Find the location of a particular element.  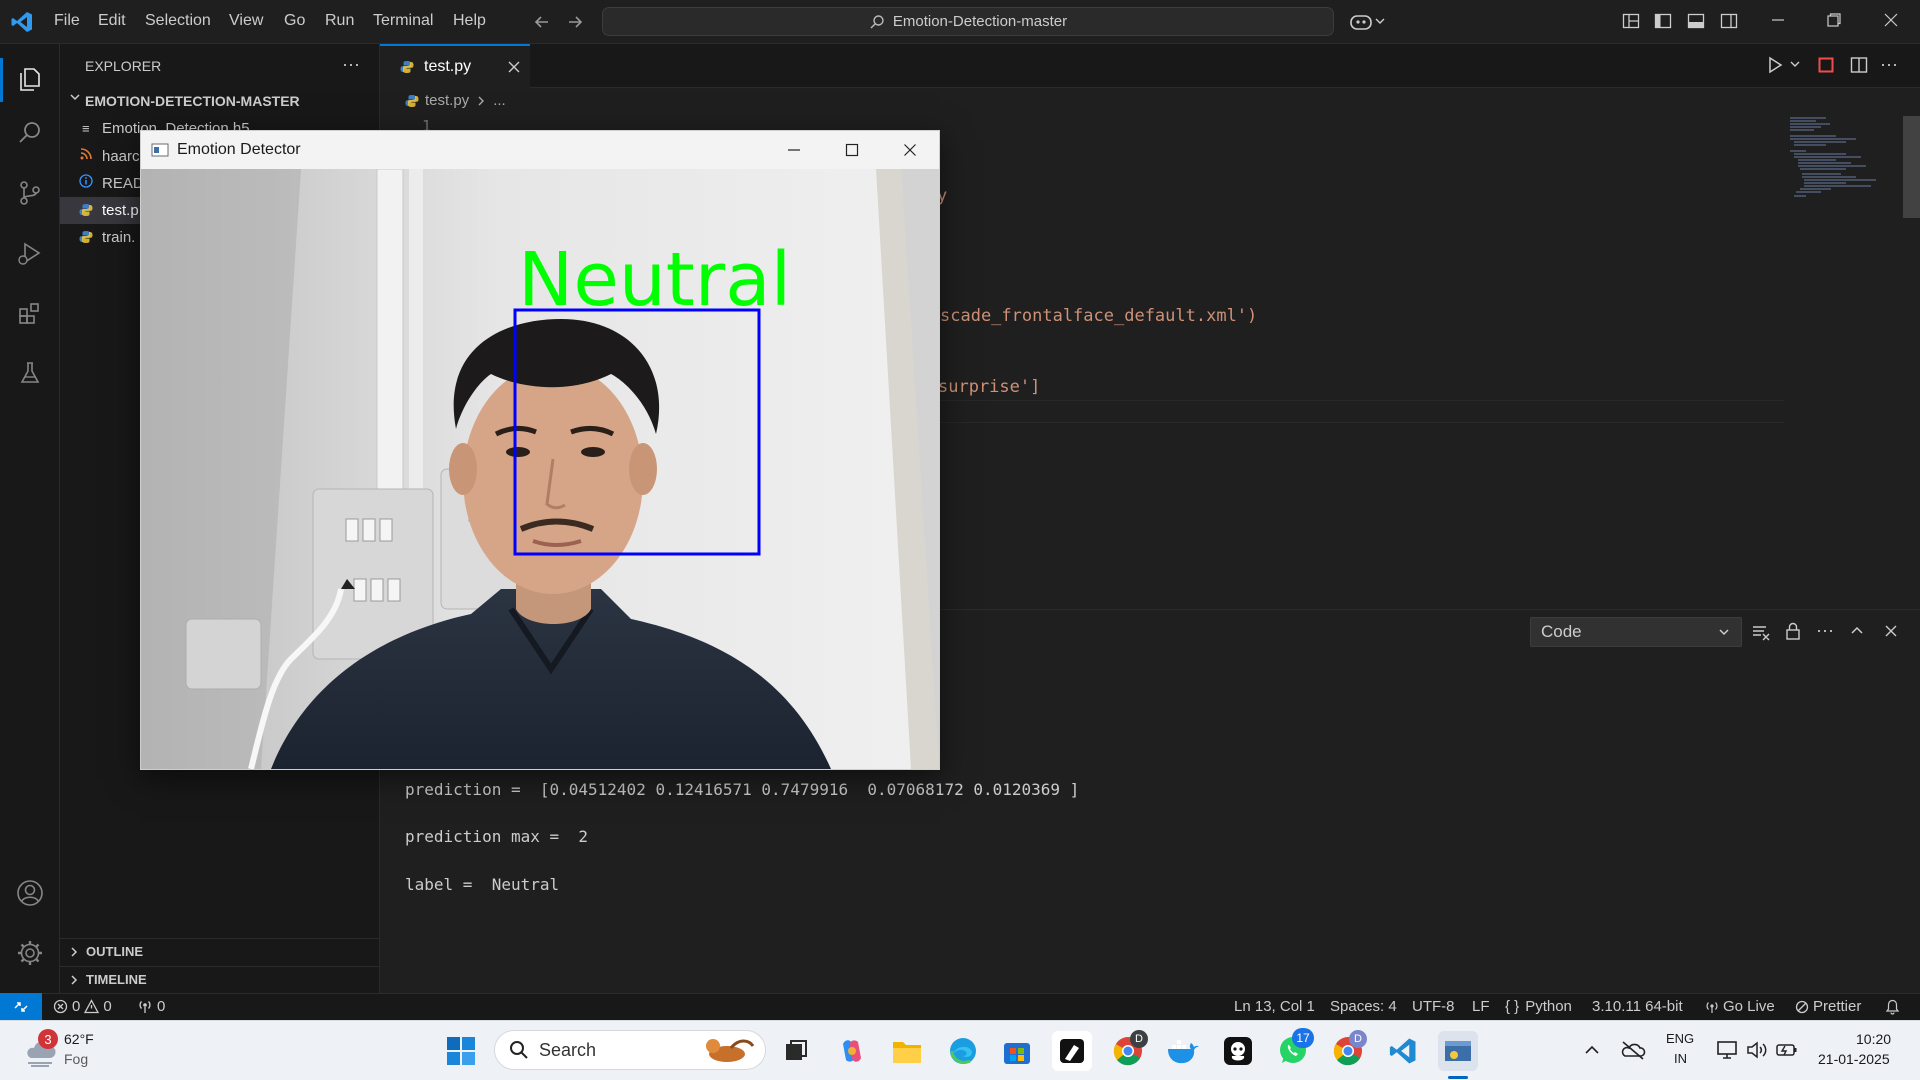

go-live-button: Go Live is located at coordinates (1740, 1006).